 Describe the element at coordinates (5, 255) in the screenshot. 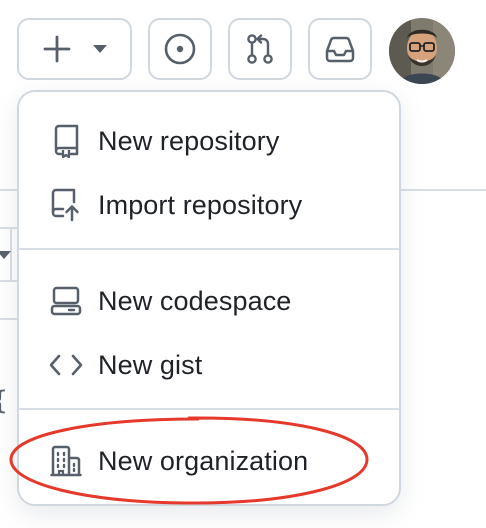

I see `background-caret-icon` at that location.